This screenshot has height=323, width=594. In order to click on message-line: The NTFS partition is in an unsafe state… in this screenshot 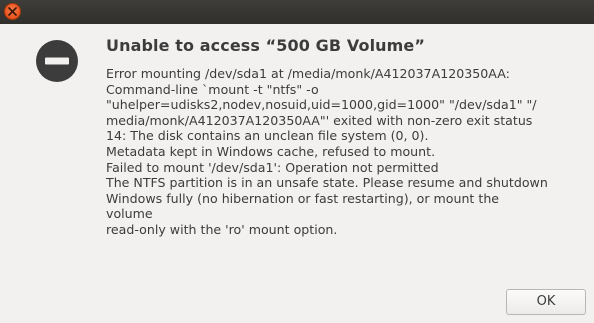, I will do `click(327, 183)`.